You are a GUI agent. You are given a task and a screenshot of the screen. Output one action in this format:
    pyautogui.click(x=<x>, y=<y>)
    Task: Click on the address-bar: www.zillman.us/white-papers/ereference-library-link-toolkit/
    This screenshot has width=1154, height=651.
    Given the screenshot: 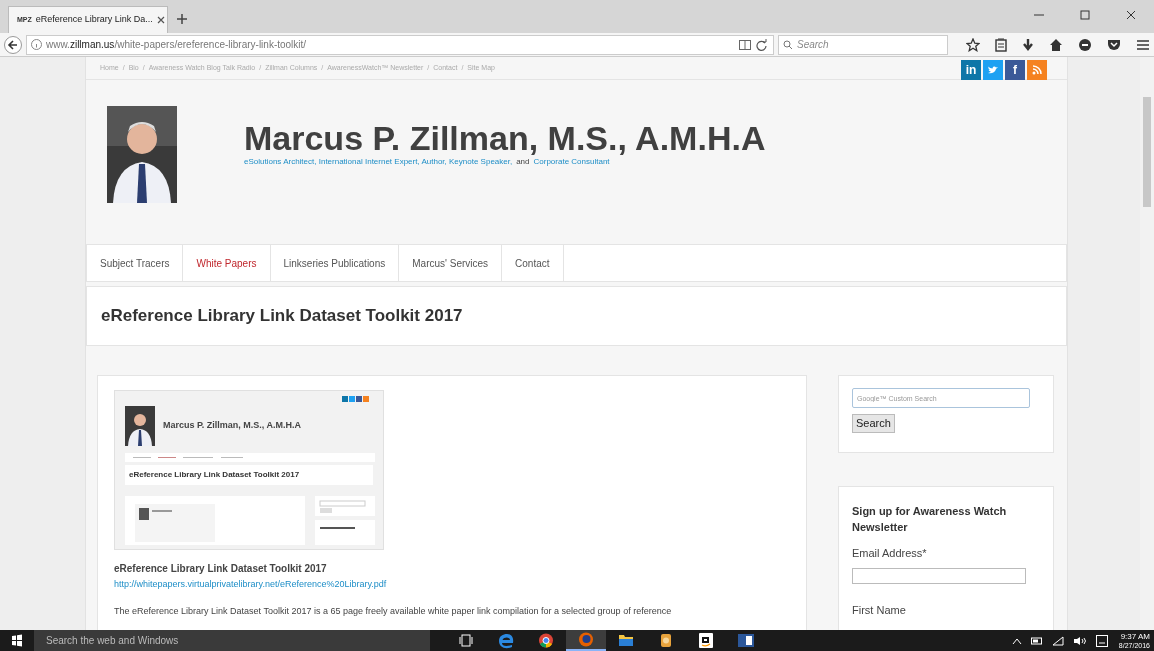 What is the action you would take?
    pyautogui.click(x=400, y=44)
    